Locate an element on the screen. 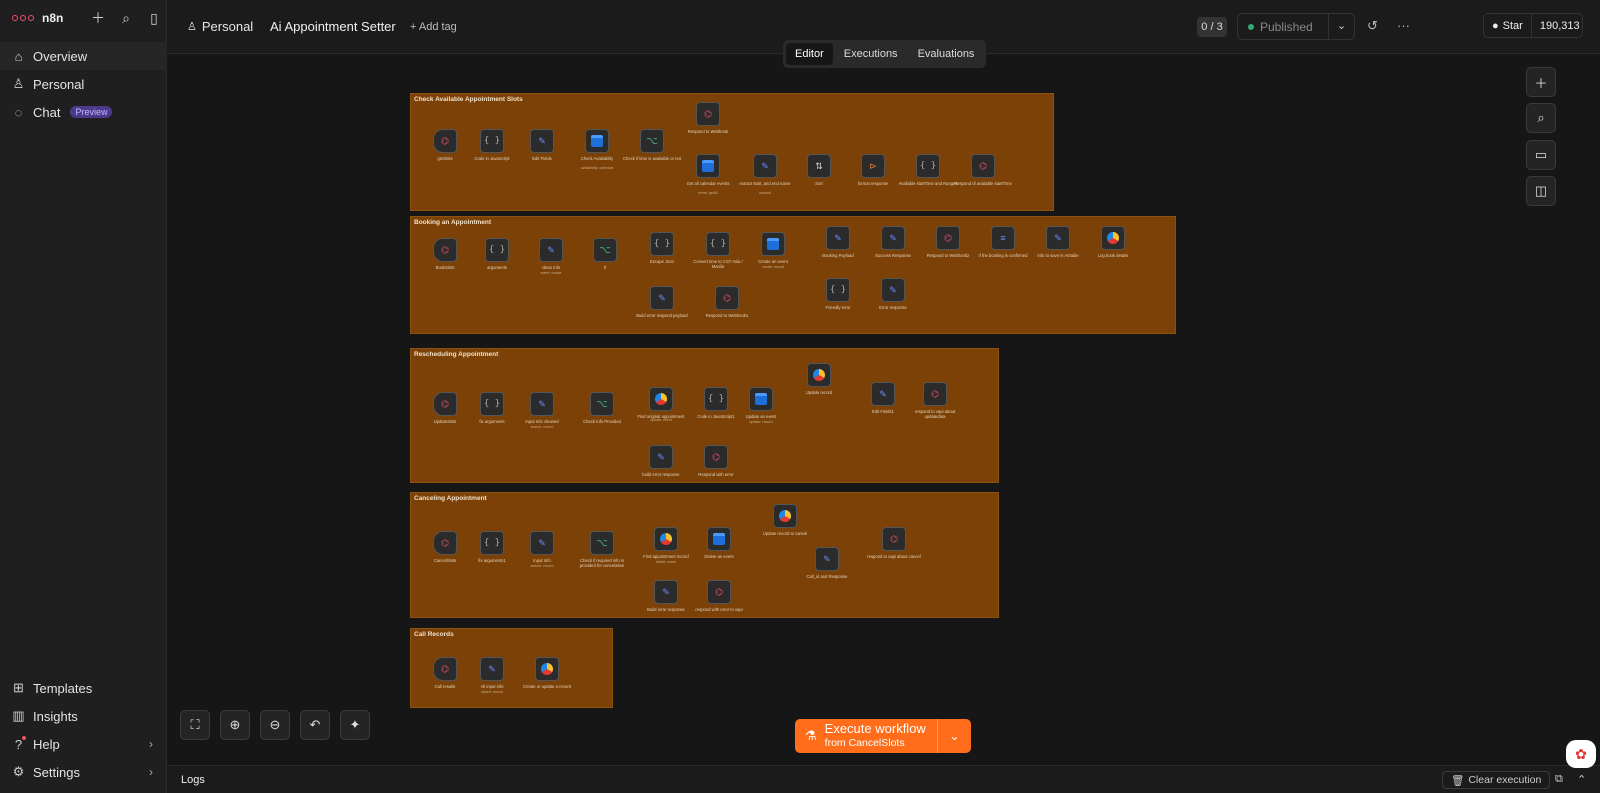 The width and height of the screenshot is (1600, 793). panel-toggle-button: ◫ is located at coordinates (1541, 191).